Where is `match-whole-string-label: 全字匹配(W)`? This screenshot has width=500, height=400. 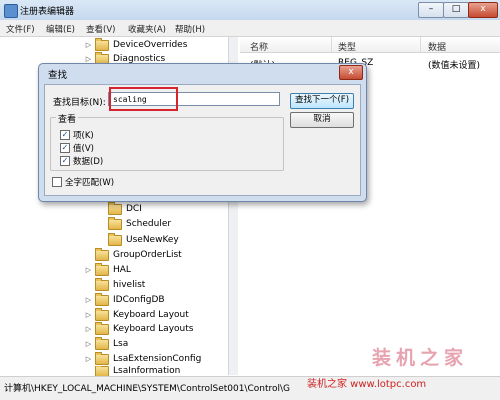
match-whole-string-label: 全字匹配(W) is located at coordinates (90, 183).